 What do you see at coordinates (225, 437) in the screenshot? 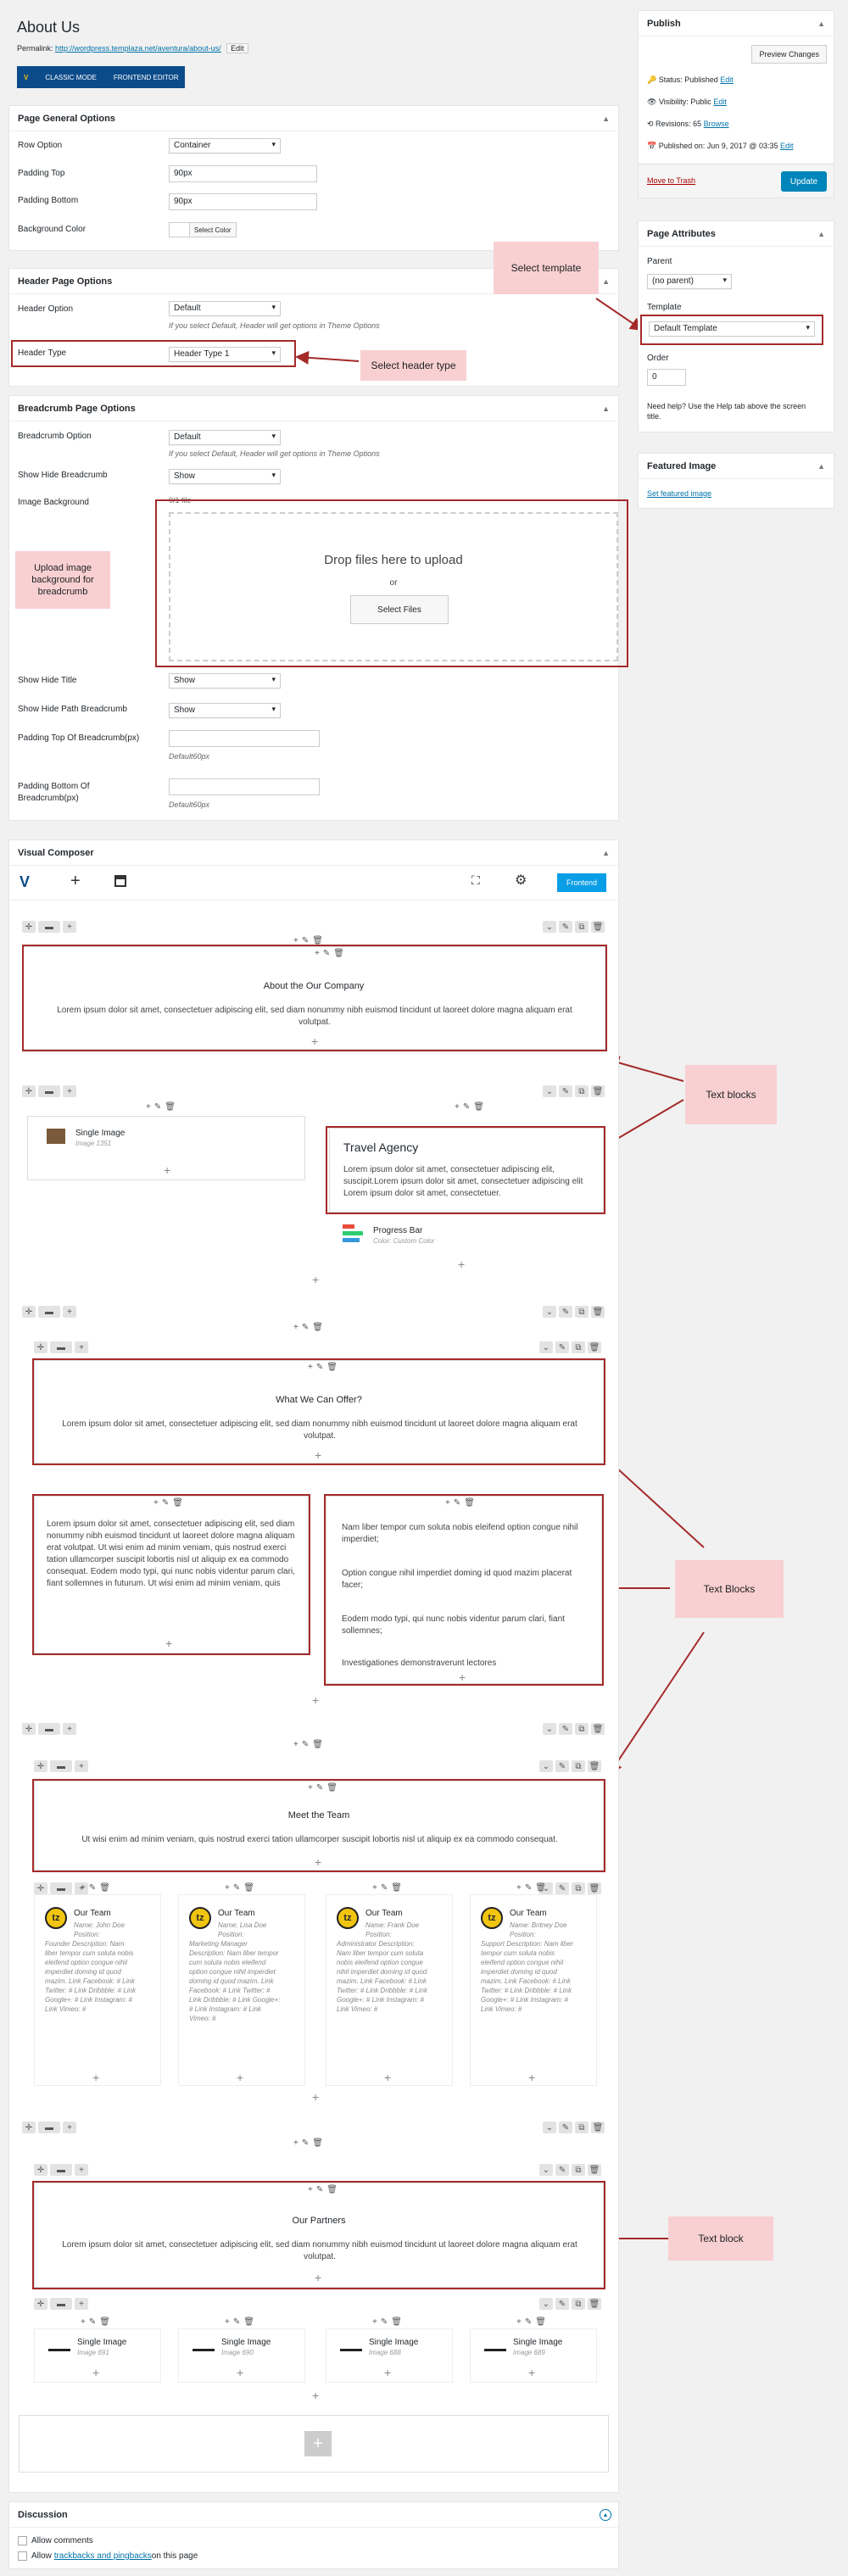
I see `breadcrumb-option-select: Default` at bounding box center [225, 437].